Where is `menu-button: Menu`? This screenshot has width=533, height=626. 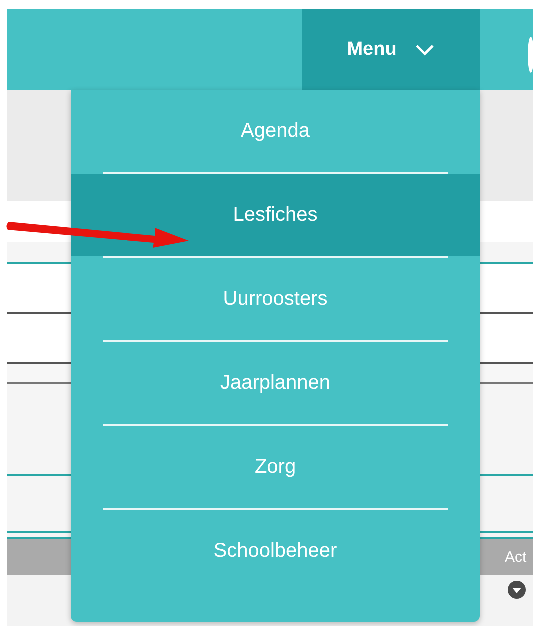
menu-button: Menu is located at coordinates (391, 49).